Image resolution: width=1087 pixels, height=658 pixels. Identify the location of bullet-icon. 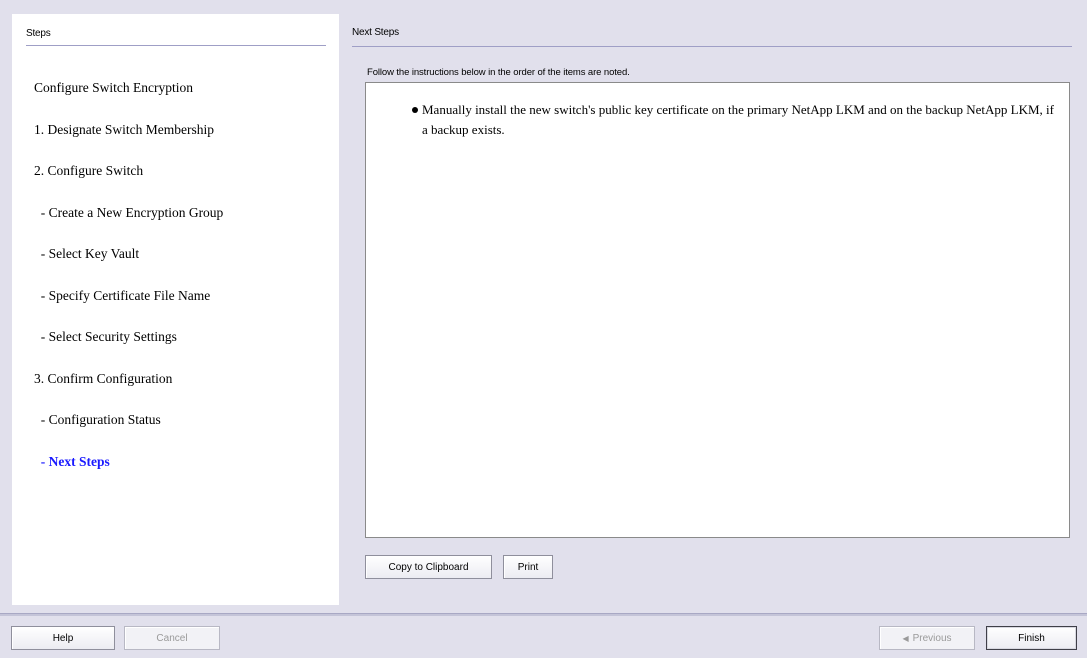
(415, 110).